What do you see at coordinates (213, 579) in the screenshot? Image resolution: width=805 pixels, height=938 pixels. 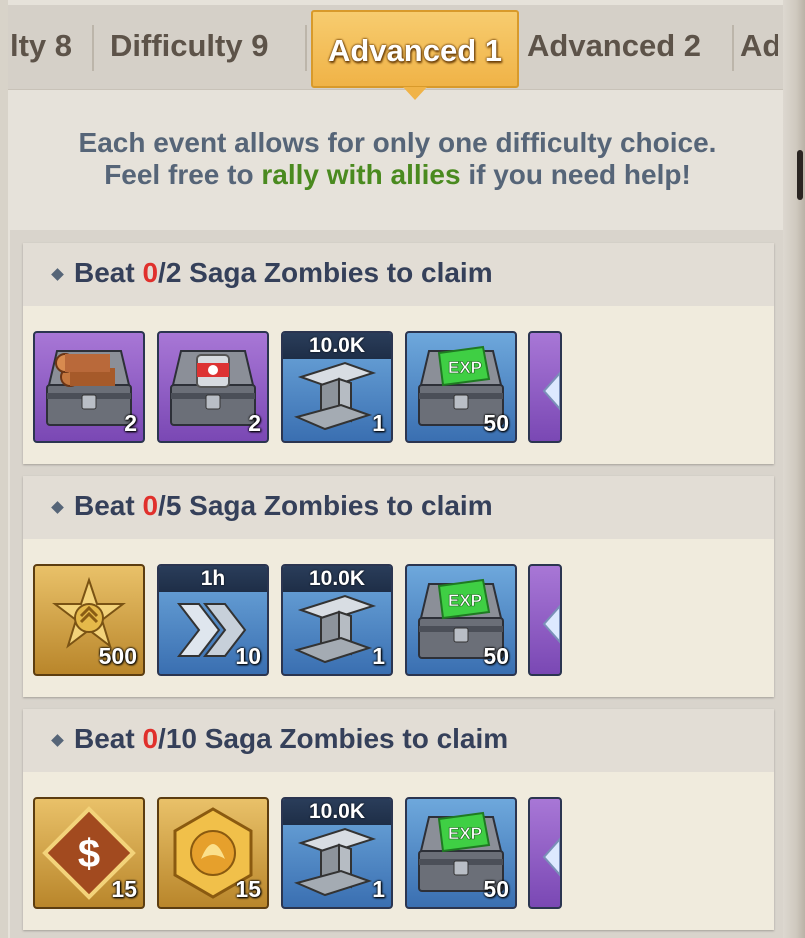 I see `reward-amount-band: 1h` at bounding box center [213, 579].